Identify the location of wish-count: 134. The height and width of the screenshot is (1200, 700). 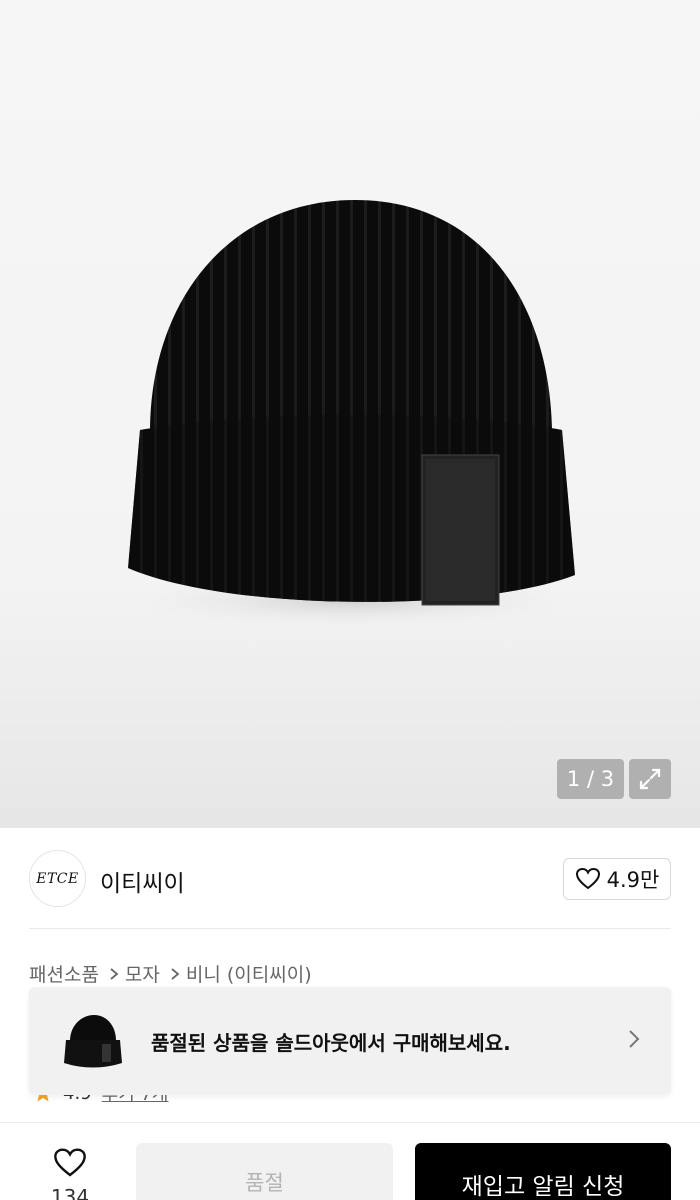
(70, 1192).